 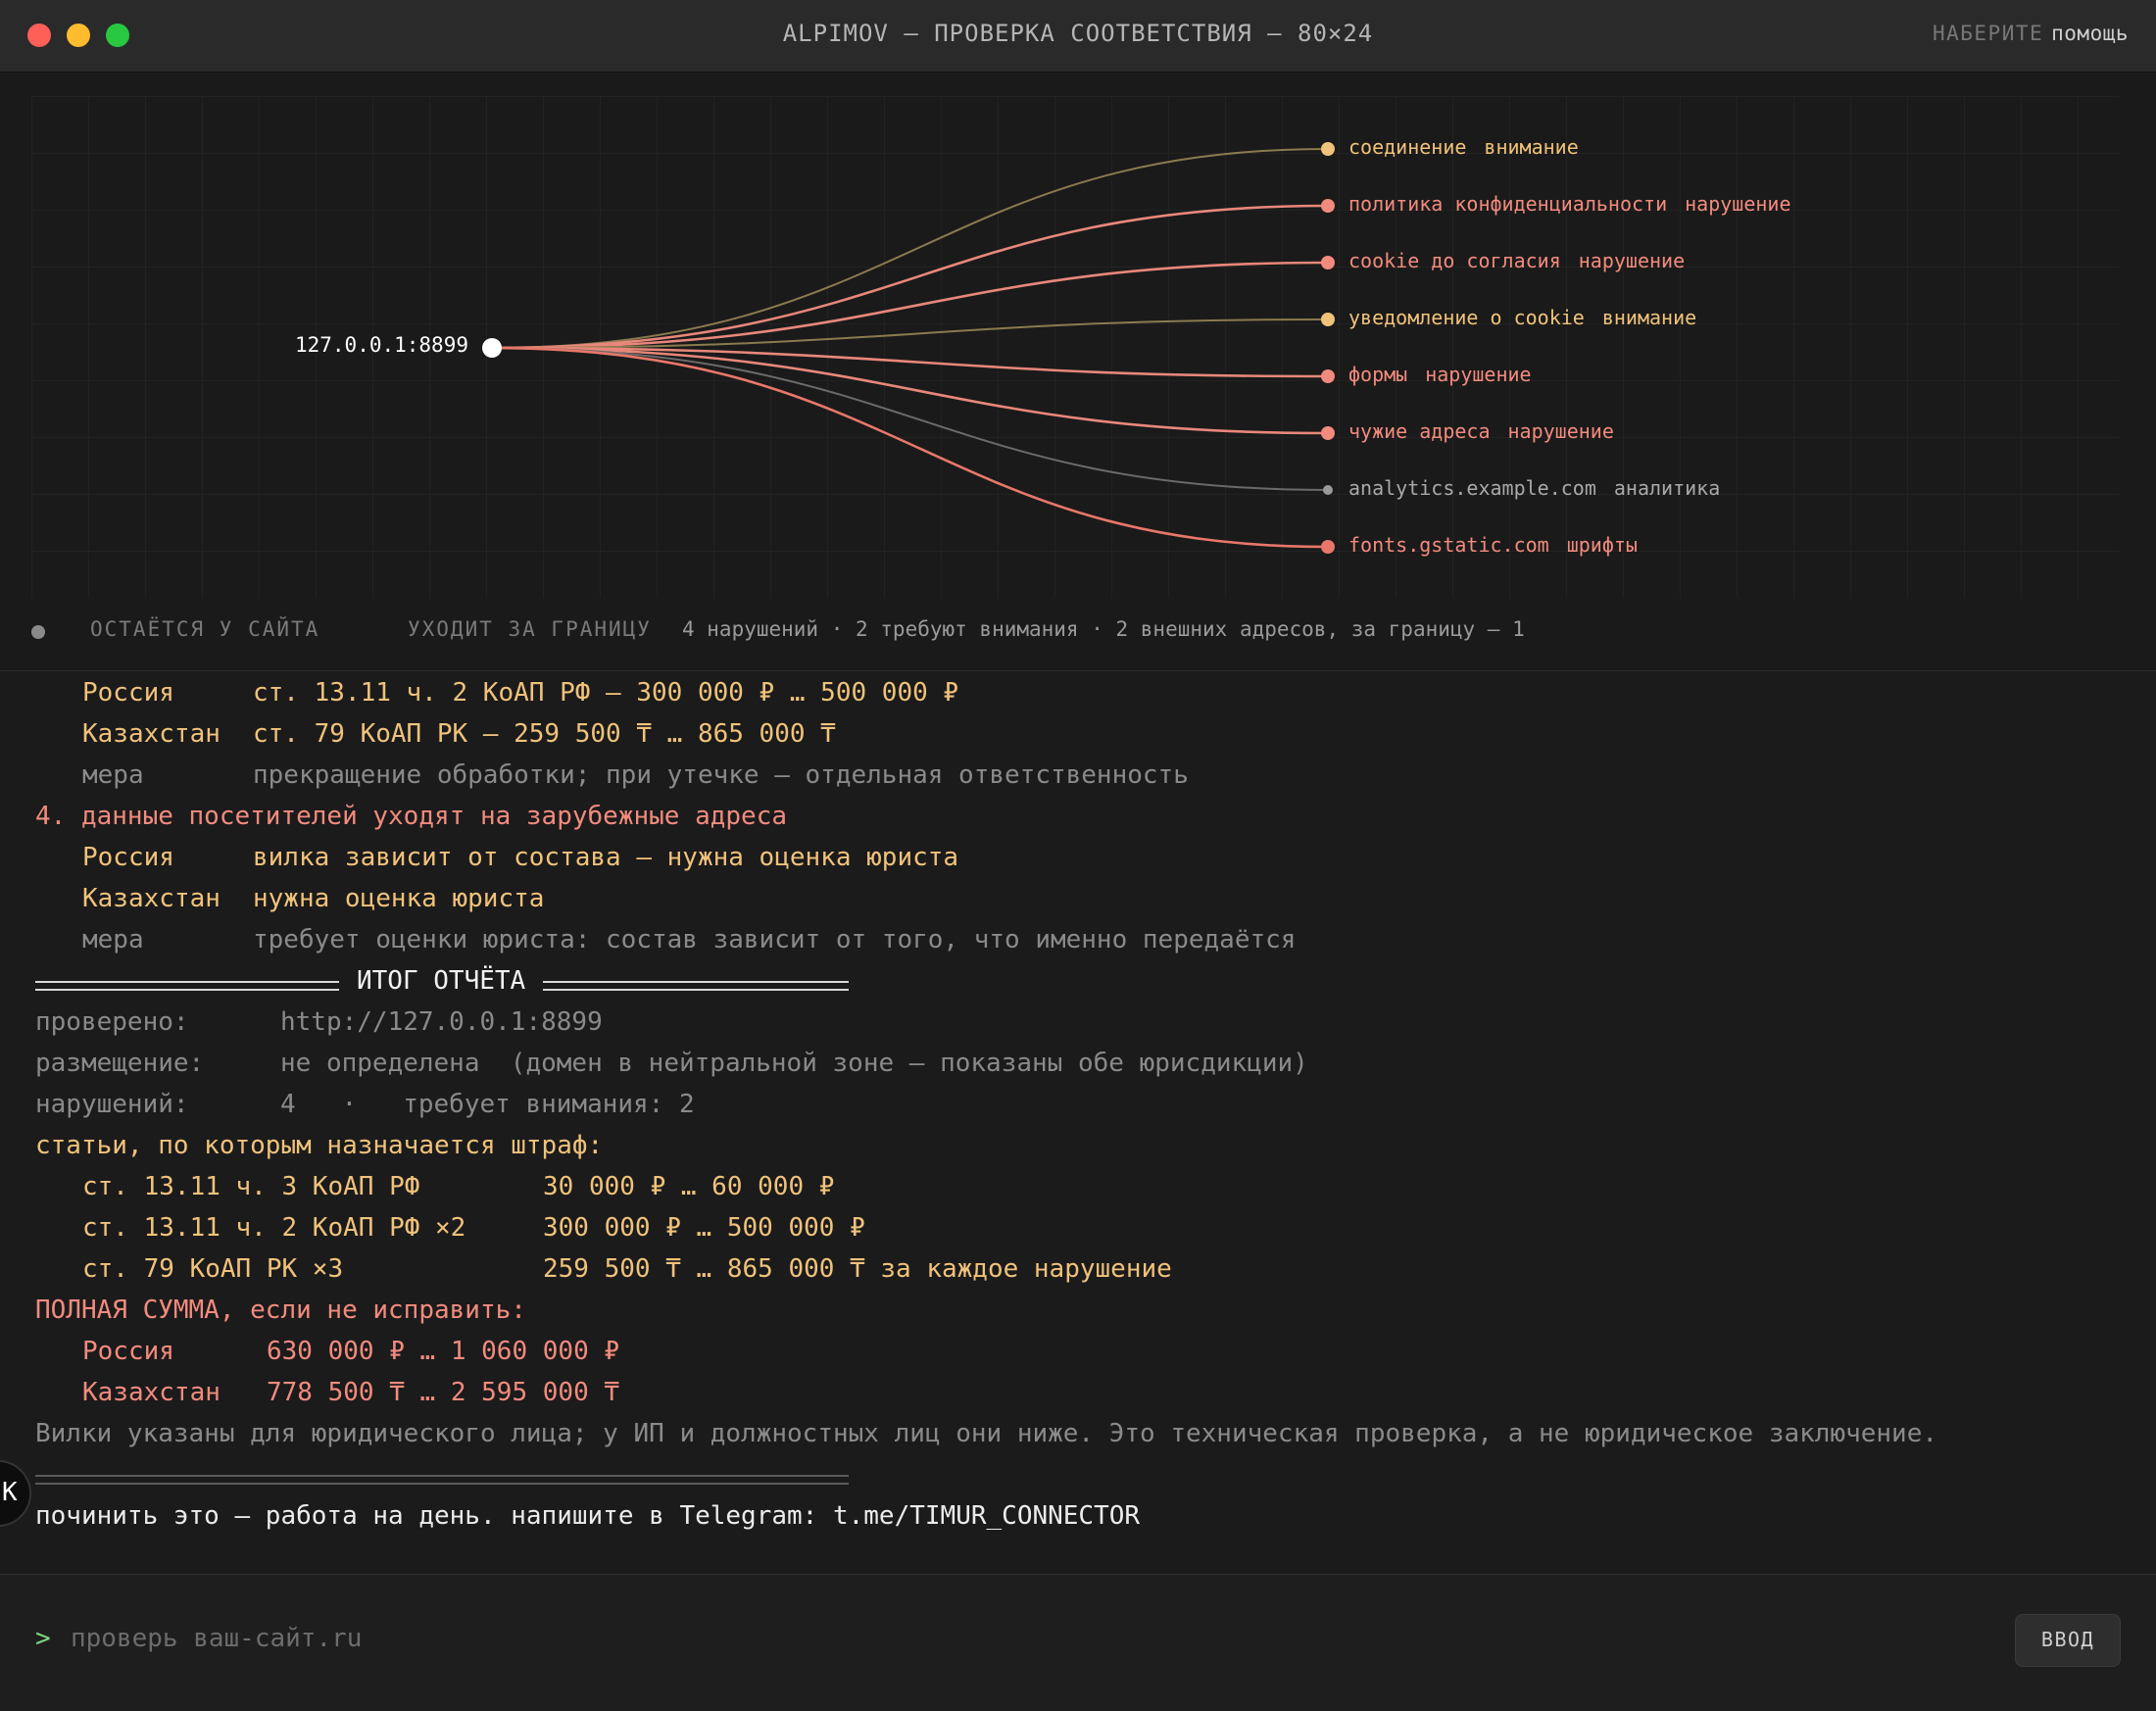 I want to click on node-label: уведомление о cookie внимание, so click(x=1522, y=317).